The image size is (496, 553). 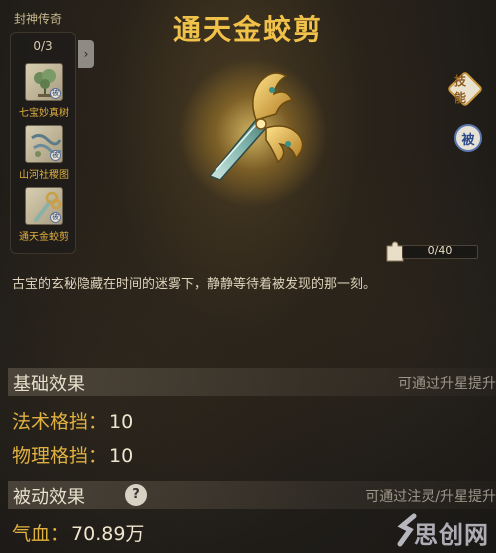 What do you see at coordinates (447, 384) in the screenshot?
I see `basic-effect-note: 可通过升星提升` at bounding box center [447, 384].